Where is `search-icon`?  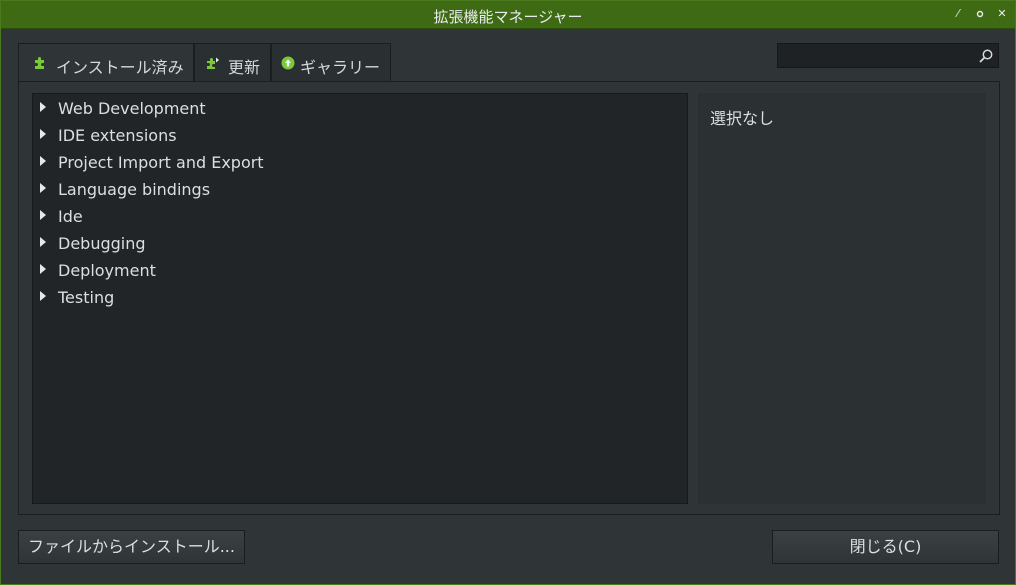
search-icon is located at coordinates (986, 56).